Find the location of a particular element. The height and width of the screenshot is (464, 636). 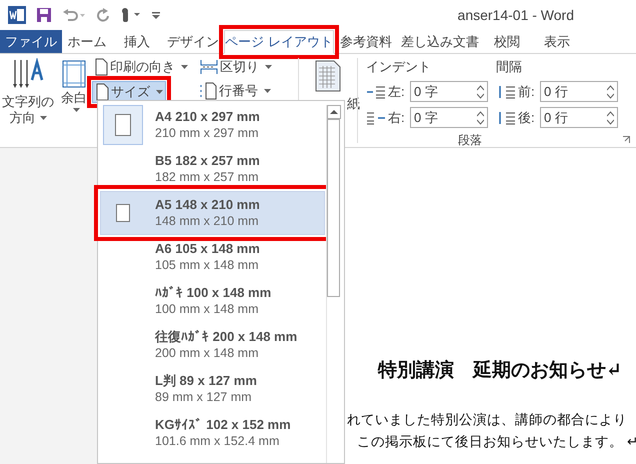

paper-size-item: B5 182 x 257 mm 182 mm x 257 mm is located at coordinates (212, 169).